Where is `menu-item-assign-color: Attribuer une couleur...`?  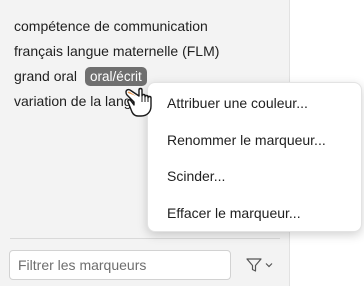
menu-item-assign-color: Attribuer une couleur... is located at coordinates (254, 103).